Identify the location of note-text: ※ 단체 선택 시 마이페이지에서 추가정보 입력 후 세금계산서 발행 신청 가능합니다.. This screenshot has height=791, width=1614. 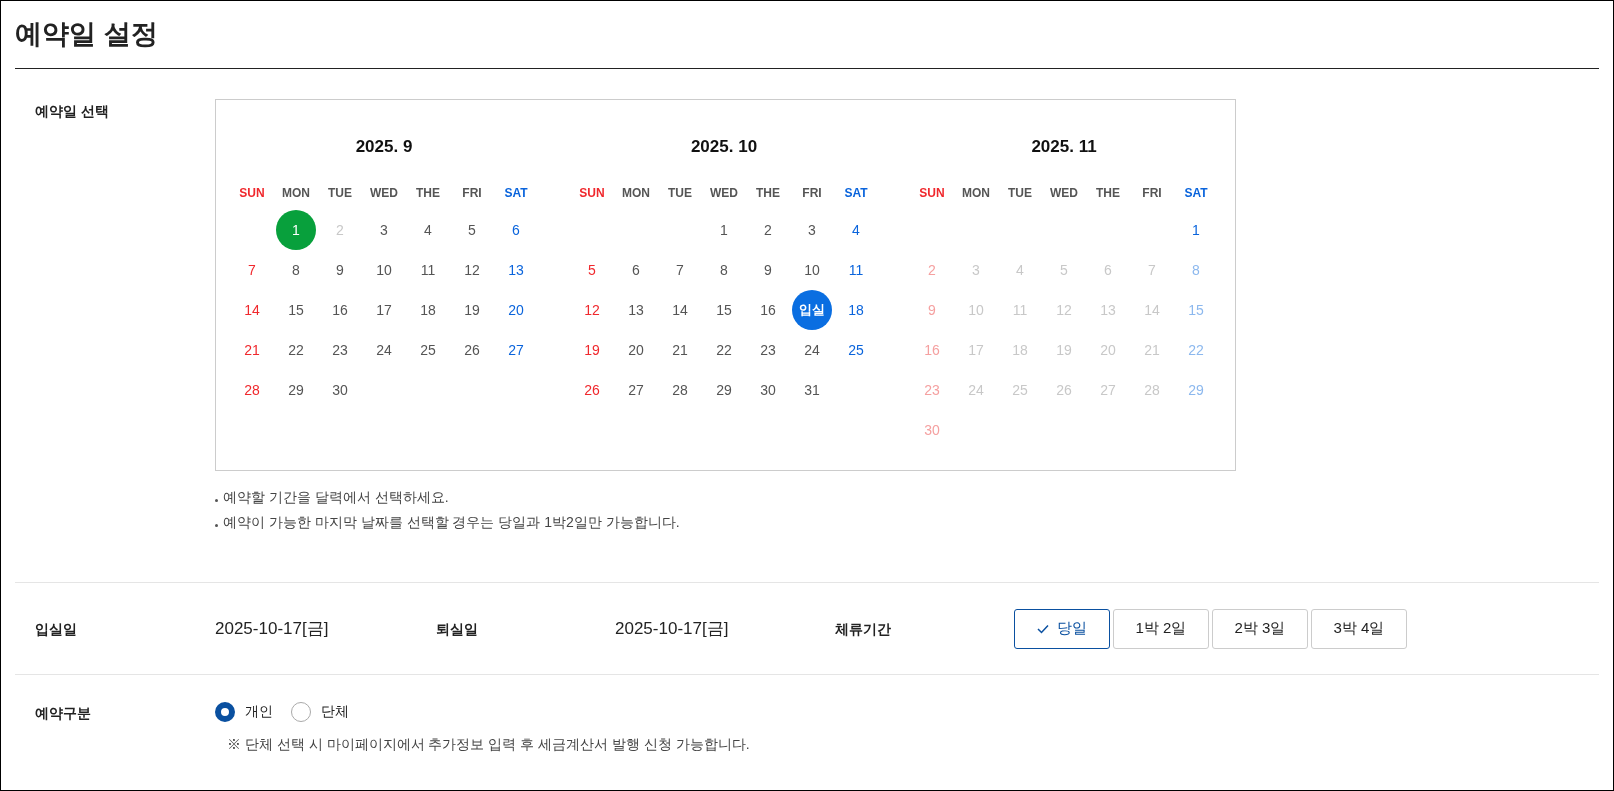
(488, 744).